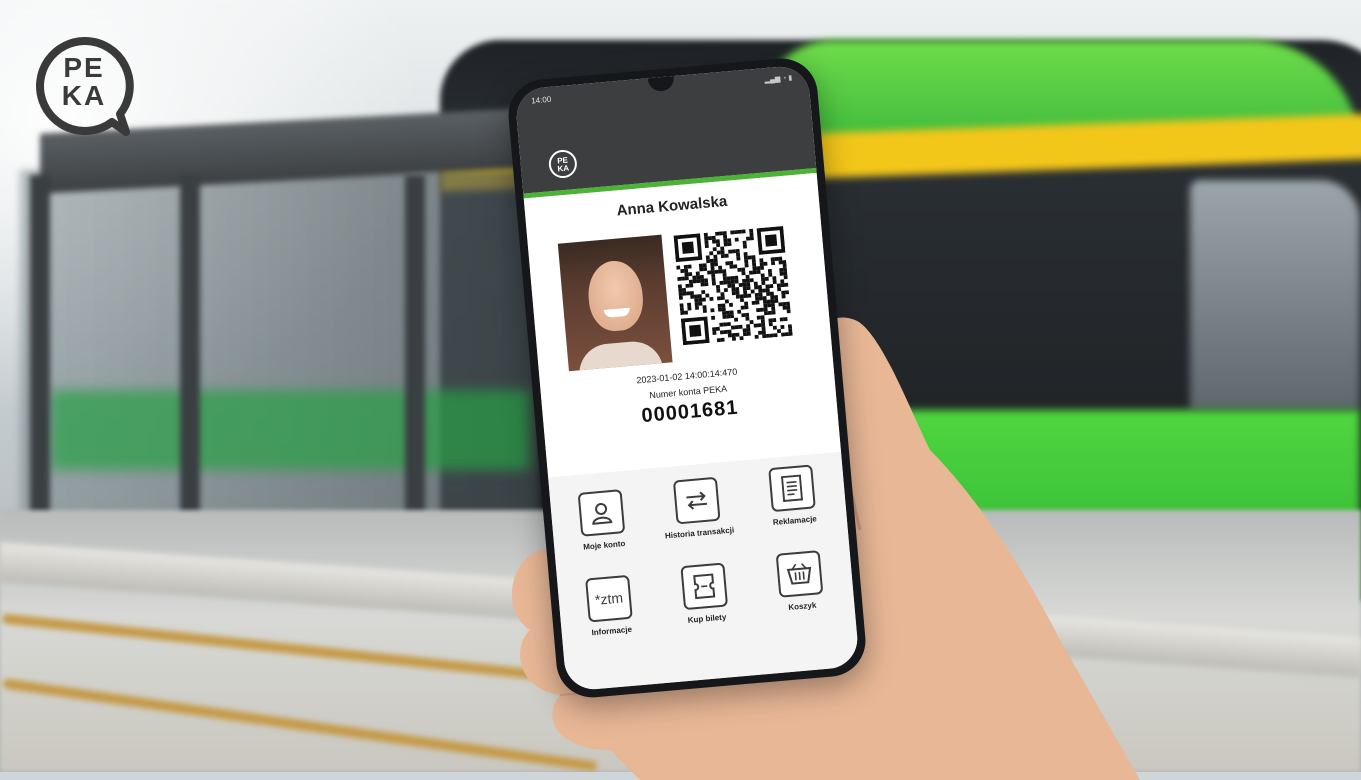 The height and width of the screenshot is (780, 1361). I want to click on menu-item-reklamacje: Reklamacje, so click(793, 506).